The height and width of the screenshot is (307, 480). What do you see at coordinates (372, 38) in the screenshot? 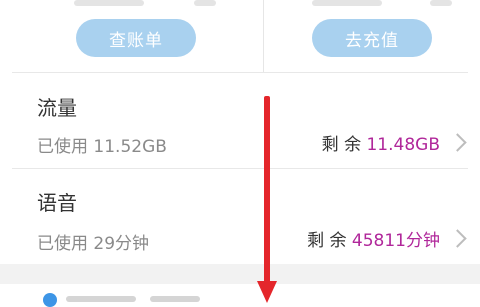
I see `recharge-button: 去充值` at bounding box center [372, 38].